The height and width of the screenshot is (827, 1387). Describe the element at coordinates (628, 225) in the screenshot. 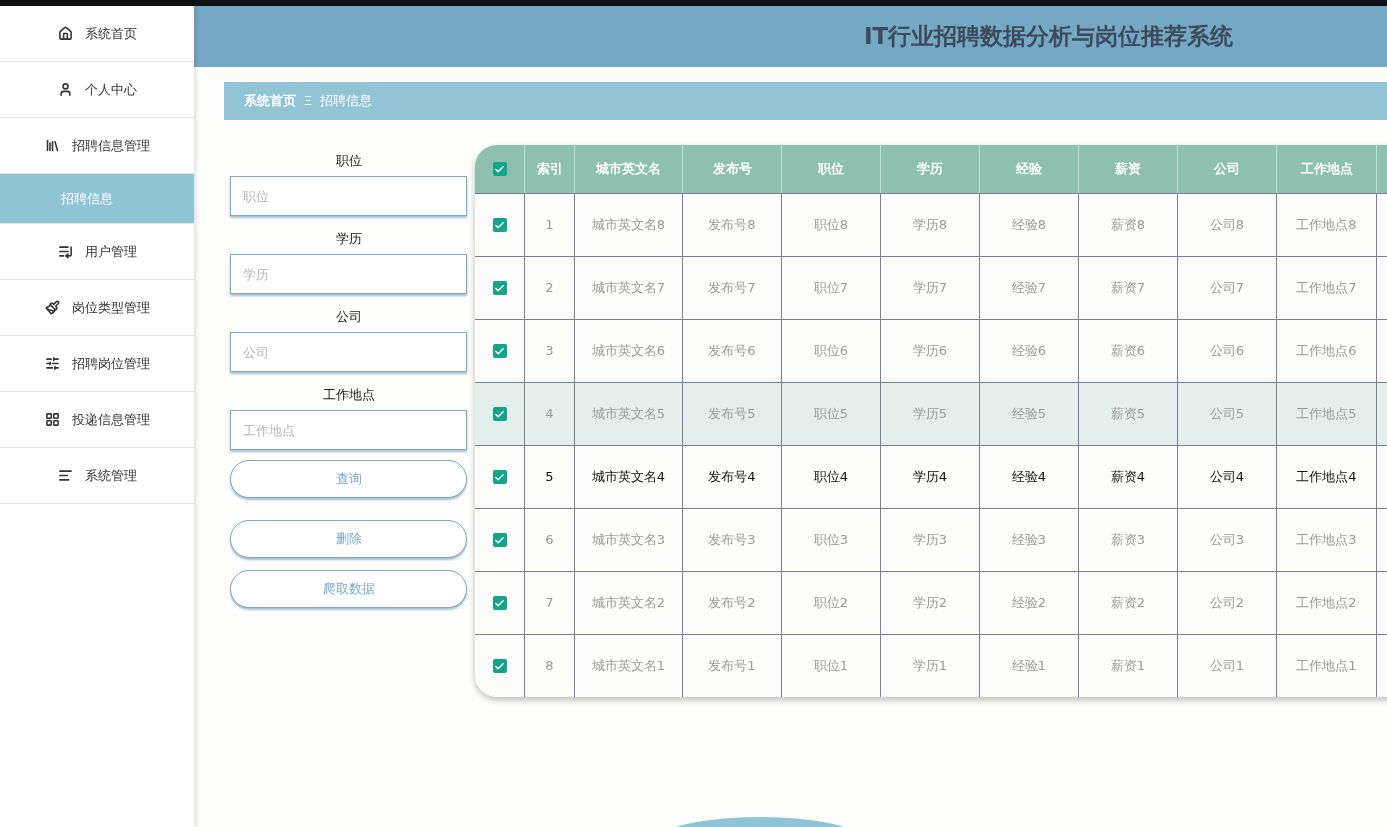

I see `table-cell-text: 城市英文名8` at that location.